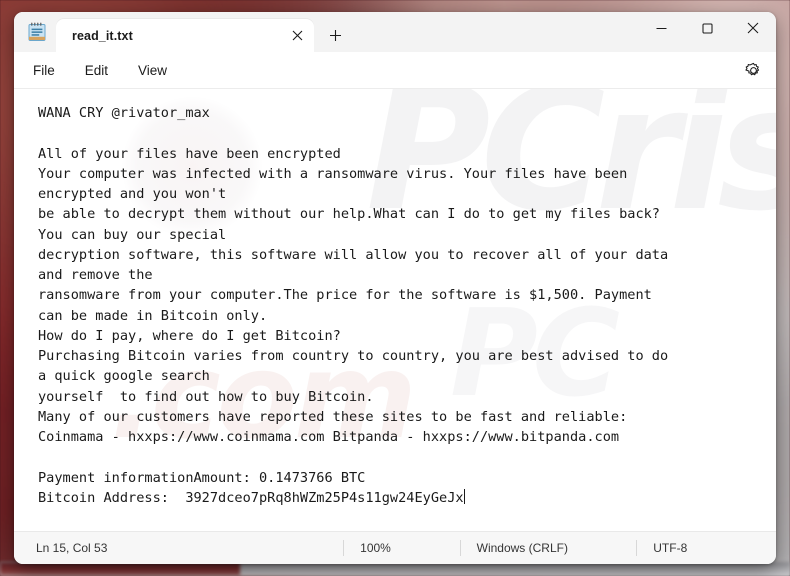 This screenshot has width=790, height=576. I want to click on status-zoom-level: 100%, so click(401, 548).